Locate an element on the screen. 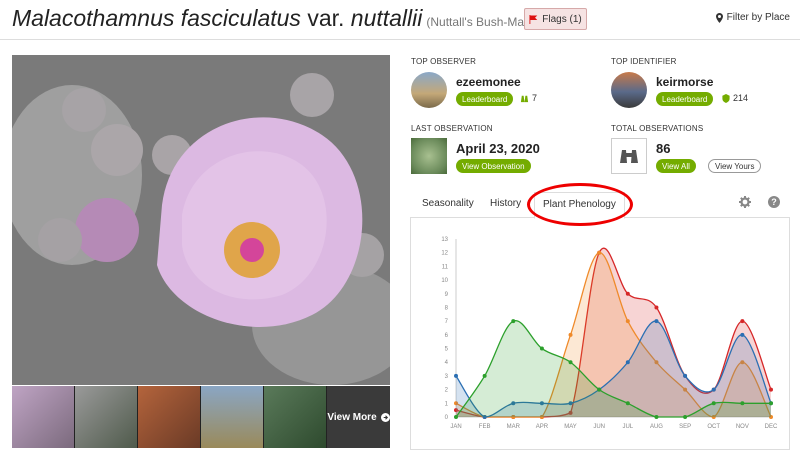  y-tick-label: 6 is located at coordinates (447, 336).